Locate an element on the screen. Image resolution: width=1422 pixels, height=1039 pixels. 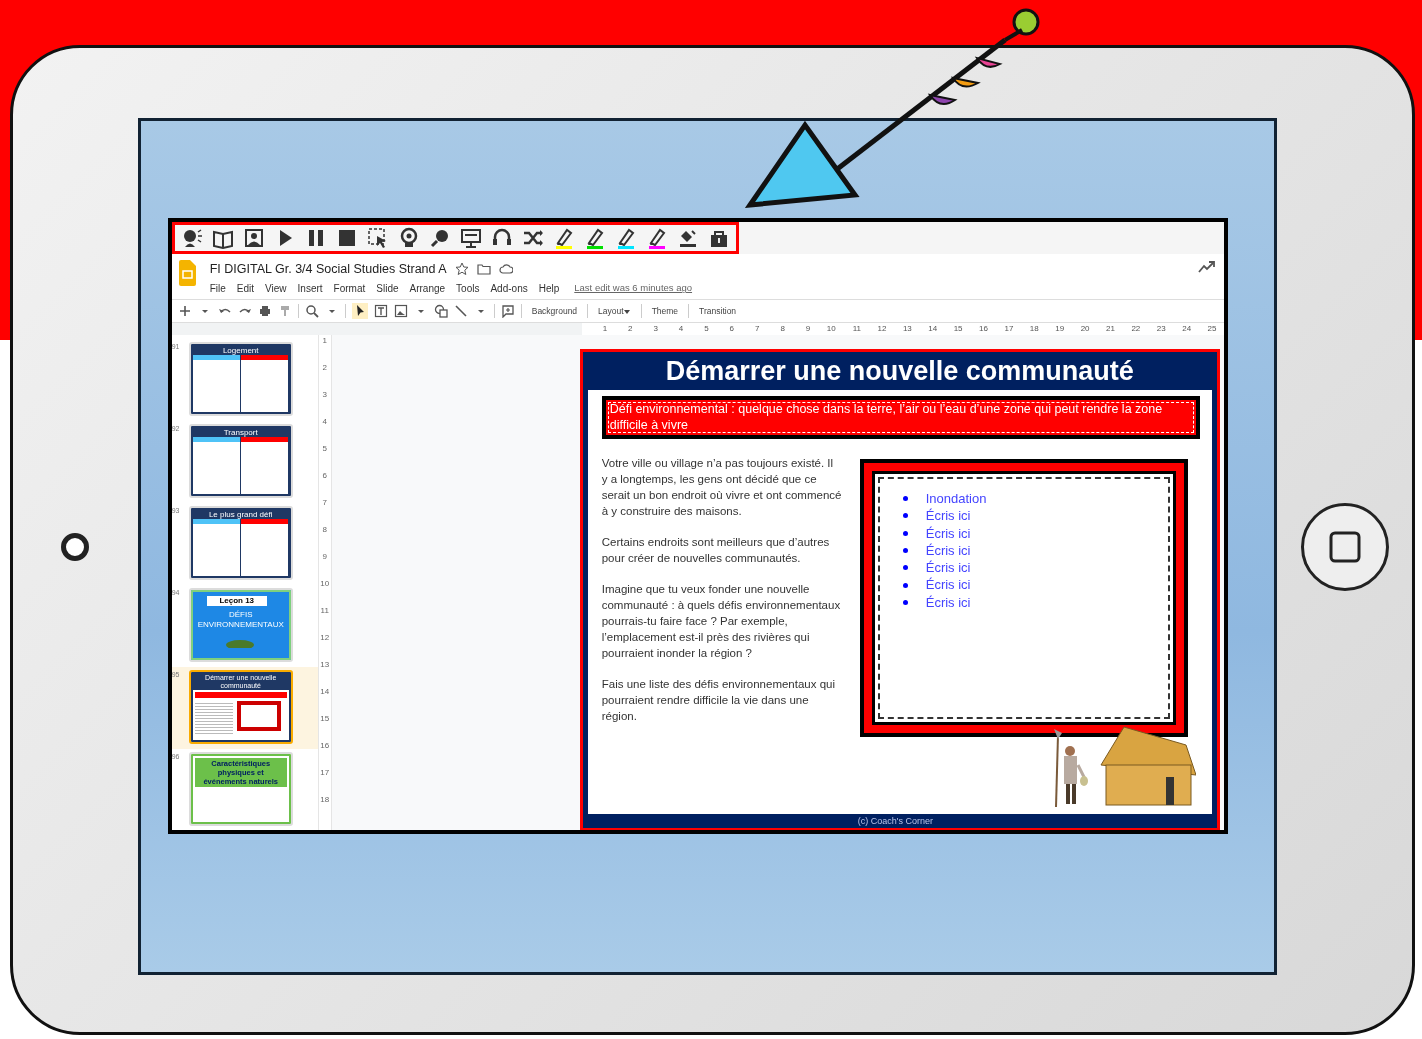
paragraph: Fais une liste des défis environnementaux qui pourraient rendre difficile la vie dans une région. is located at coordinates (719, 700).